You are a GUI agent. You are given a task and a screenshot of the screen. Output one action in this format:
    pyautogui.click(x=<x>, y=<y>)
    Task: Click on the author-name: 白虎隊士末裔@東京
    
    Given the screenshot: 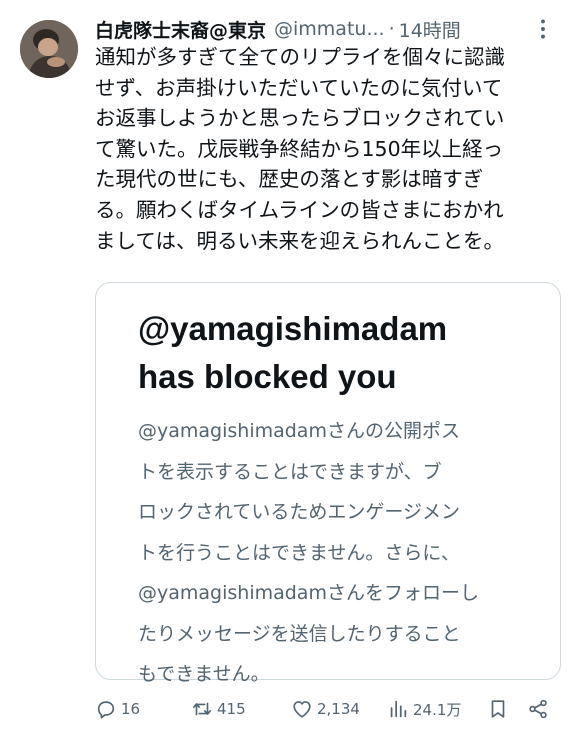 What is the action you would take?
    pyautogui.click(x=180, y=29)
    